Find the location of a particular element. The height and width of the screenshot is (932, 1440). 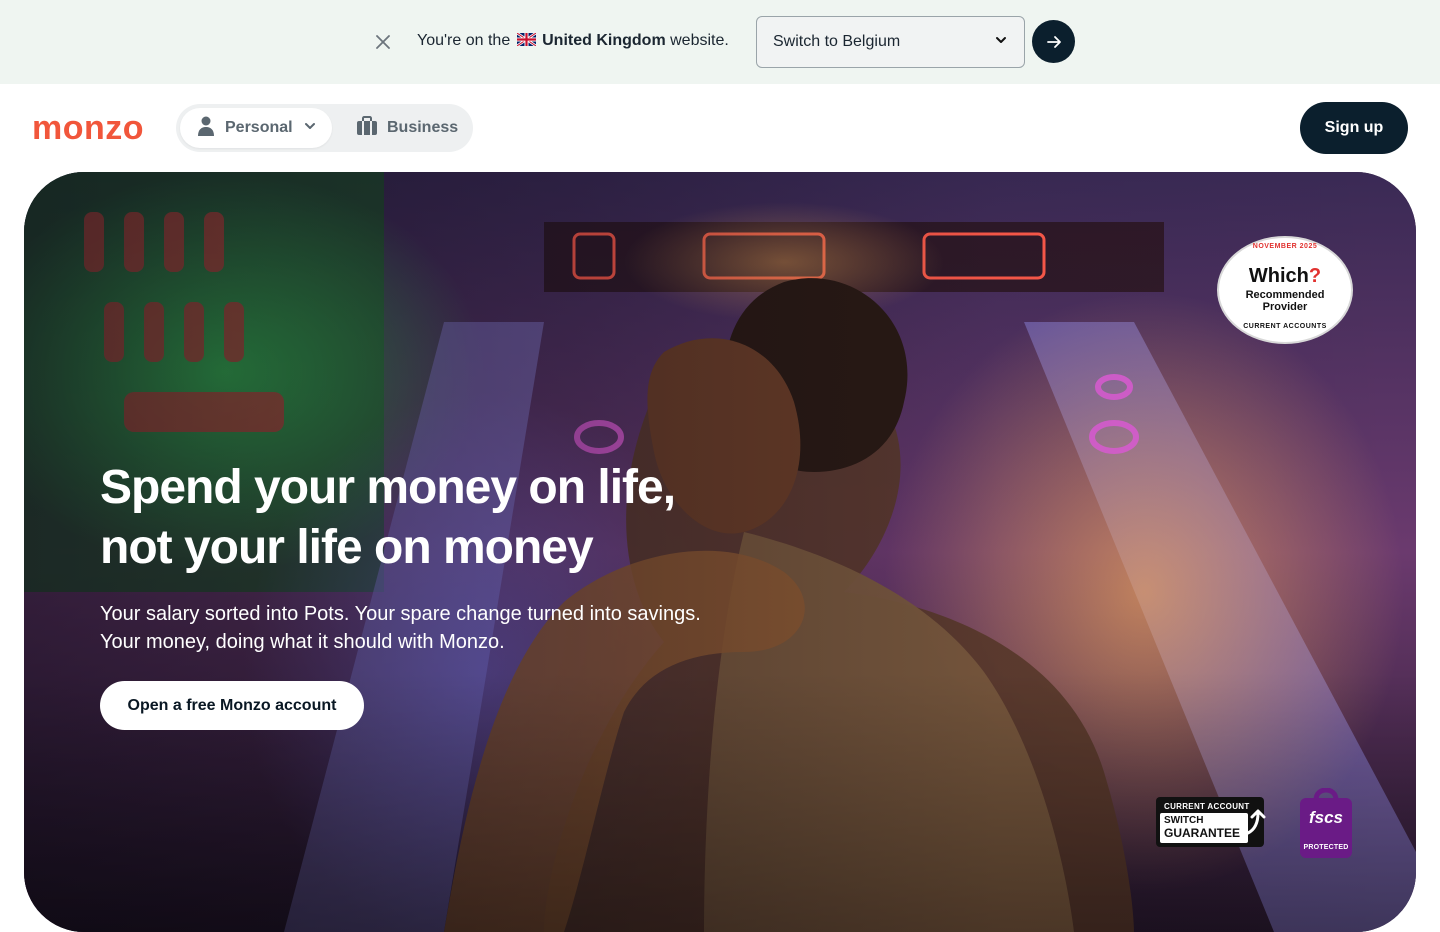

which-badge-line: Provider is located at coordinates (1285, 307).